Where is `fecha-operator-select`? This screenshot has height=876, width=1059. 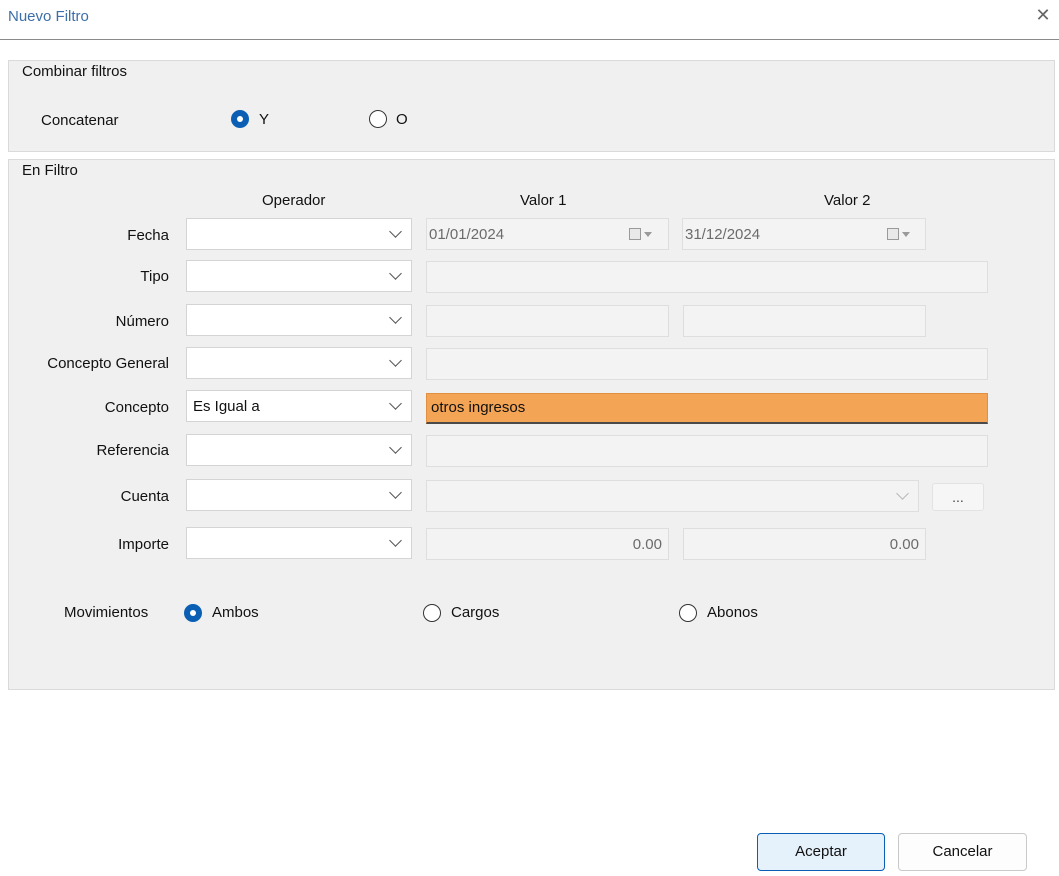 fecha-operator-select is located at coordinates (299, 234).